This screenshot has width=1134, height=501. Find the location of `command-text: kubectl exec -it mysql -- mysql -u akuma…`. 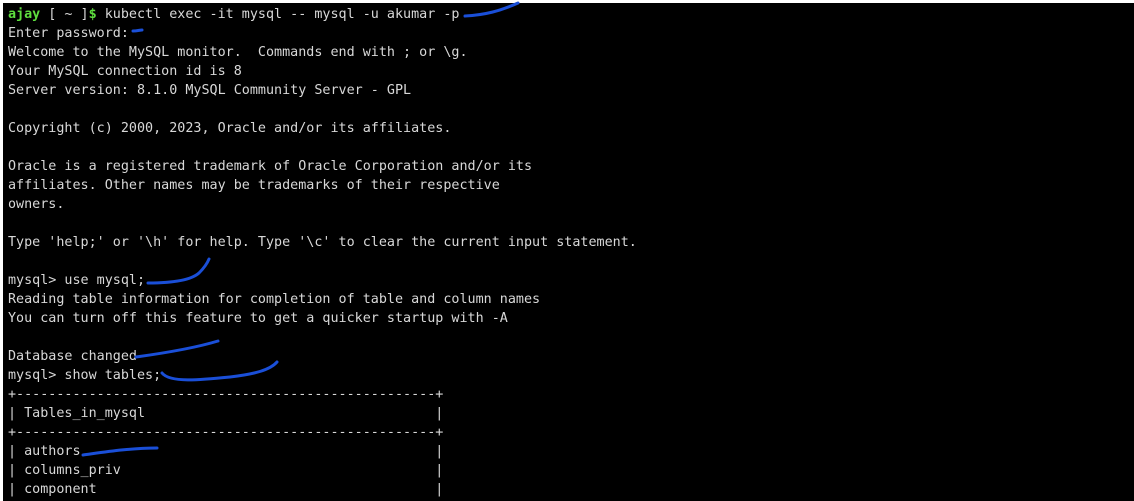

command-text: kubectl exec -it mysql -- mysql -u akuma… is located at coordinates (278, 14).